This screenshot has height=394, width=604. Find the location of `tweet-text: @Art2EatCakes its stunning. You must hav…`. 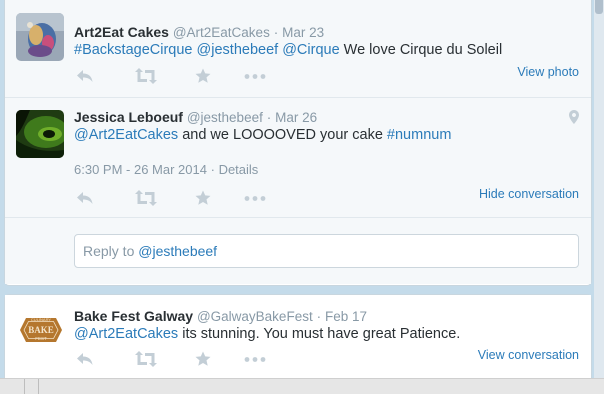

tweet-text: @Art2EatCakes its stunning. You must hav… is located at coordinates (267, 334).